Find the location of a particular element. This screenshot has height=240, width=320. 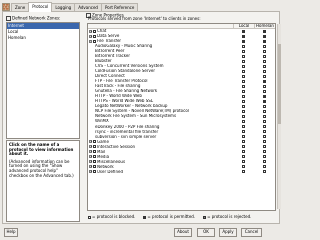

tab-protocol: Protocol is located at coordinates (40, 7).